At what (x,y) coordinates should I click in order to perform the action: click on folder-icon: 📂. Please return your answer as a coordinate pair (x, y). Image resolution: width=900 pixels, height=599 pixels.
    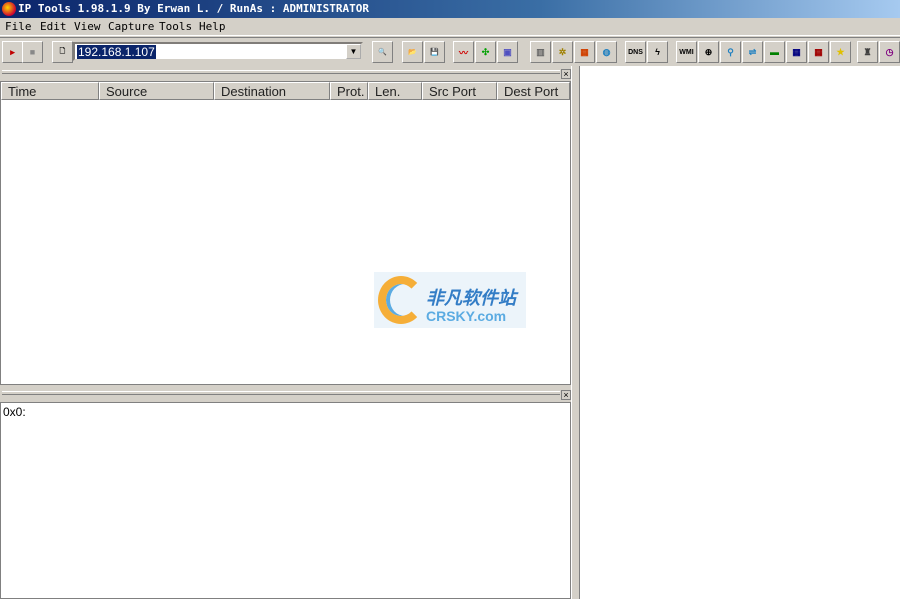
    Looking at the image, I should click on (412, 52).